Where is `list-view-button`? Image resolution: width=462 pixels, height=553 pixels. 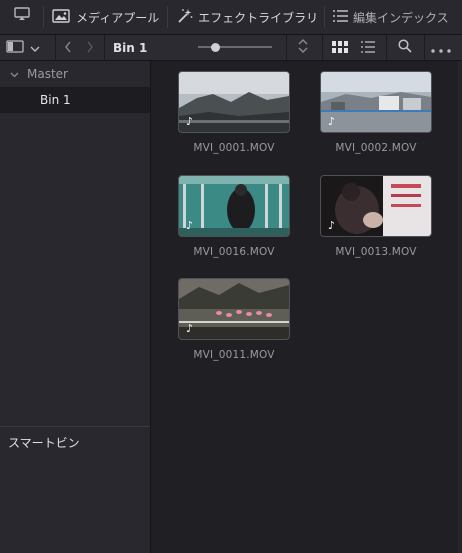
list-view-button is located at coordinates (369, 47).